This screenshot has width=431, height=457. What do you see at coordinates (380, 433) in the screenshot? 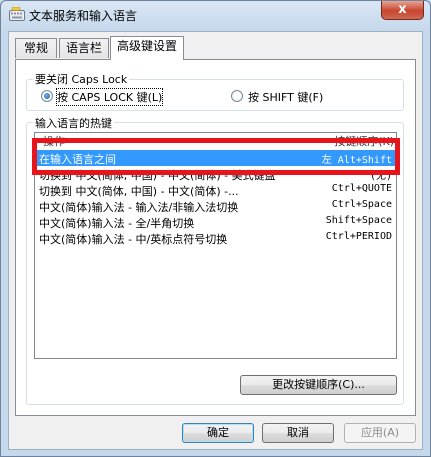
I see `apply-button: 应用(A)` at bounding box center [380, 433].